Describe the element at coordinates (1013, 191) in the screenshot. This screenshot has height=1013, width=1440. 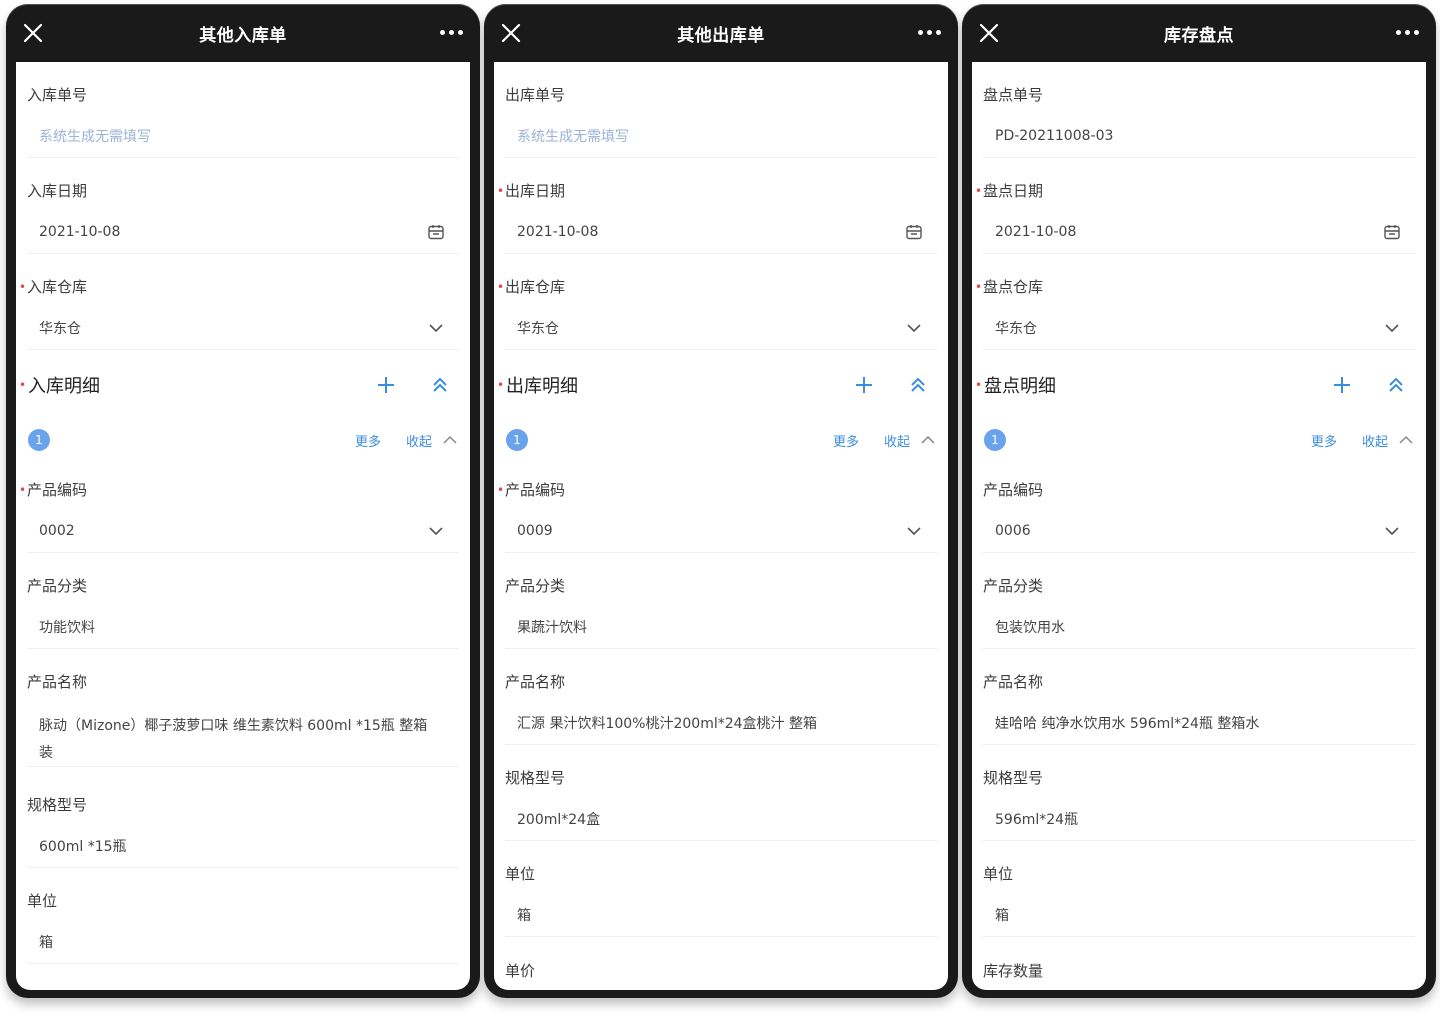
I see `date-label: 盘点日期` at that location.